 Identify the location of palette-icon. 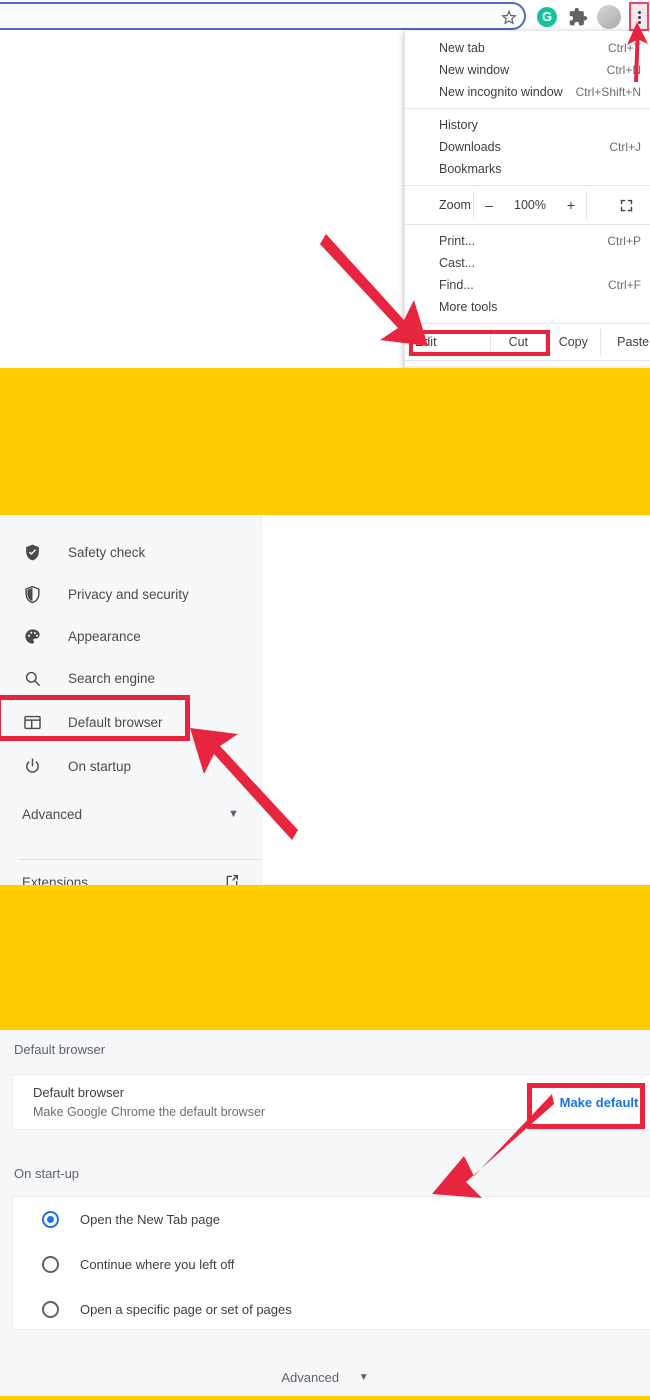
(32, 636).